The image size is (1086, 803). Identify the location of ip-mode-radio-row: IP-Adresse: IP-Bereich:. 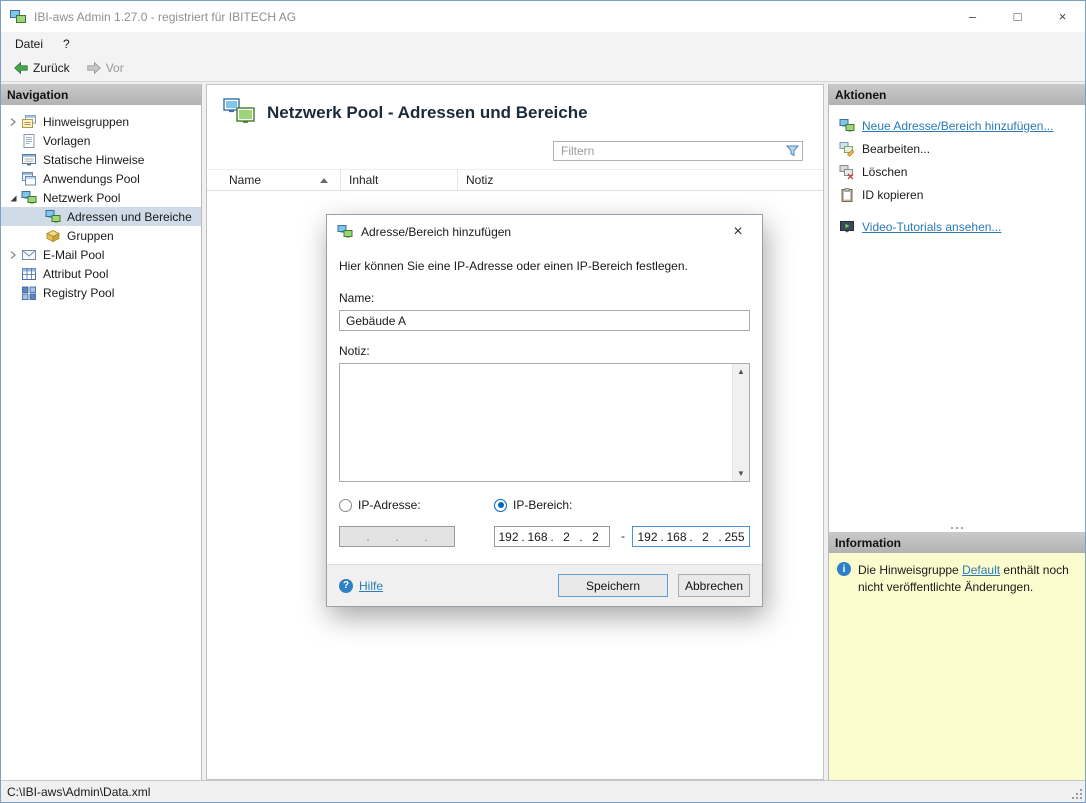
(544, 507).